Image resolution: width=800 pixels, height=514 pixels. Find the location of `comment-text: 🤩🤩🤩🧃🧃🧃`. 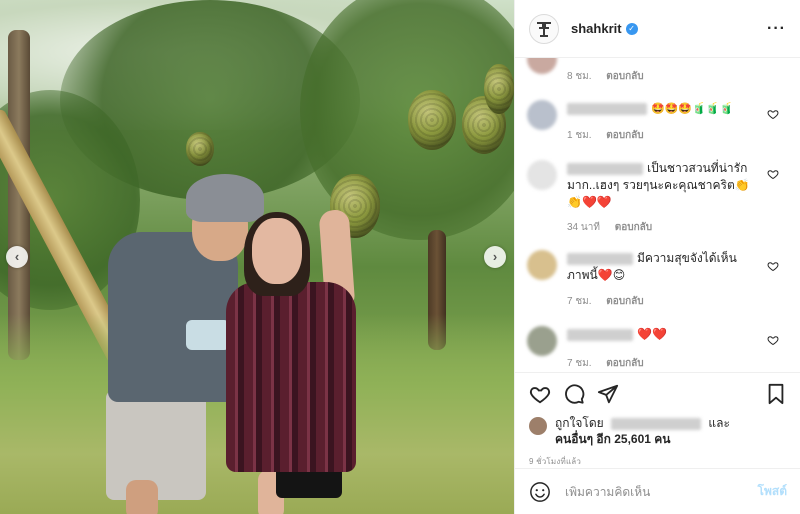

comment-text: 🤩🤩🤩🧃🧃🧃 is located at coordinates (662, 109).